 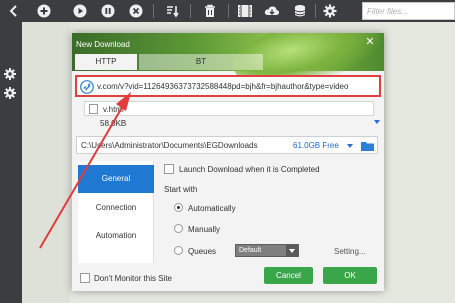 What do you see at coordinates (116, 236) in the screenshot?
I see `nav-item-automation: Automation` at bounding box center [116, 236].